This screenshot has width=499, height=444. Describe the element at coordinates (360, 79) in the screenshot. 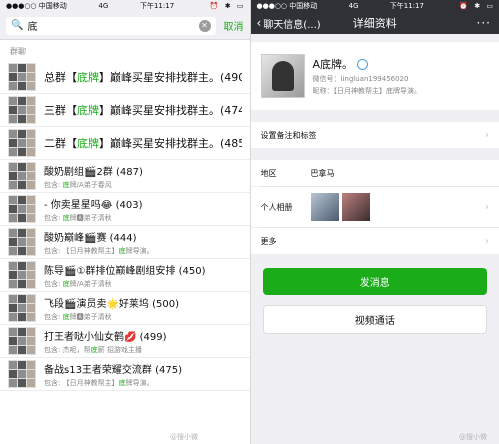

I see `wechat-id: 微信号：lingluan199456020` at that location.